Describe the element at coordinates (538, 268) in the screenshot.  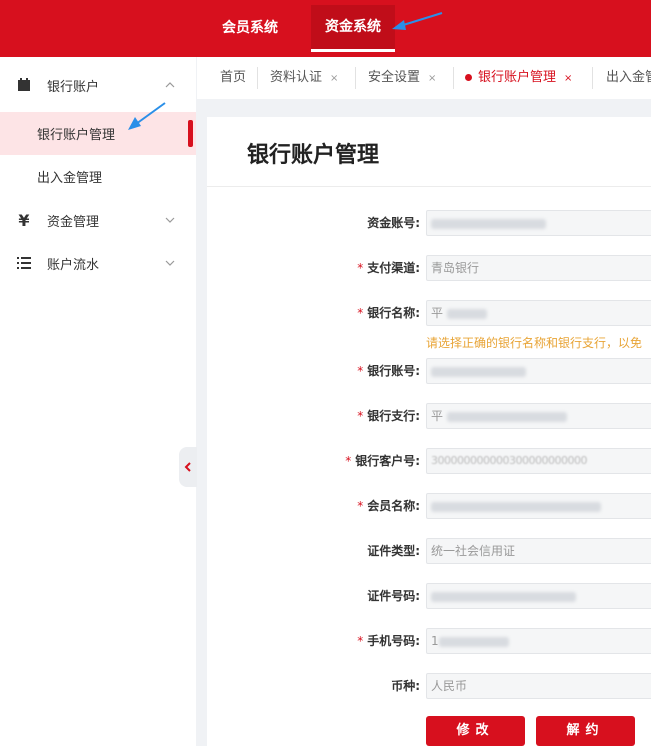
I see `pay-channel-input: 青岛银行` at that location.